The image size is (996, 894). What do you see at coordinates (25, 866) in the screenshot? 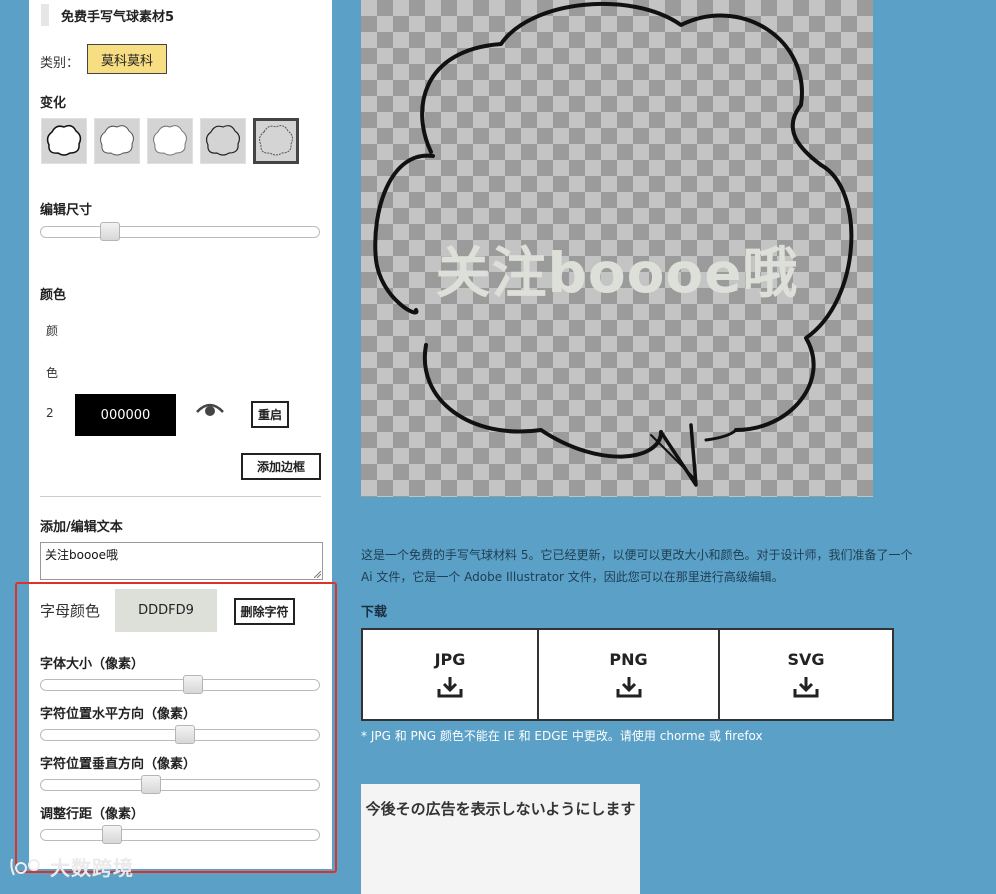
I see `watermark-logo-icon` at bounding box center [25, 866].